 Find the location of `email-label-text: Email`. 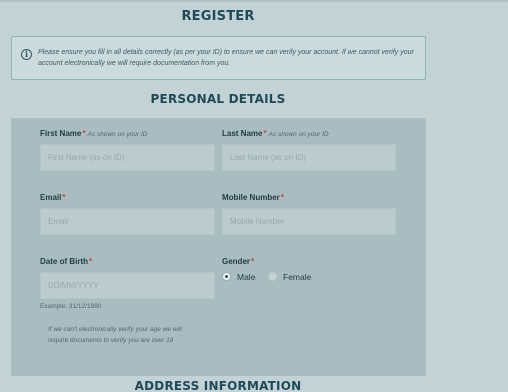

email-label-text: Email is located at coordinates (51, 197).